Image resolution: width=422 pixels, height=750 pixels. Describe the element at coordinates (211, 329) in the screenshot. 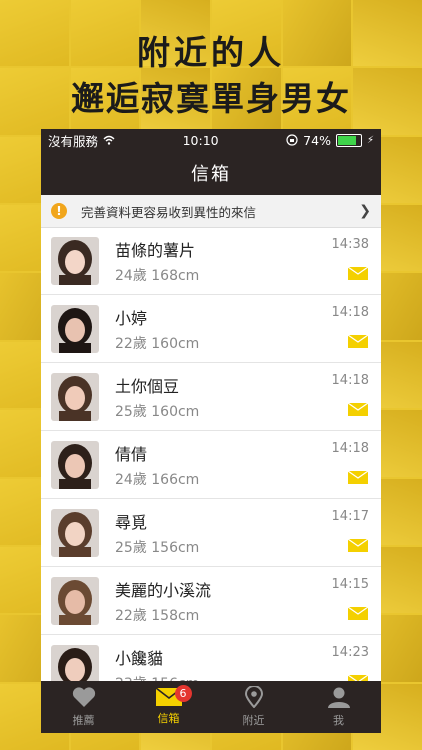

I see `list-item: 小婷 22歲 160cm 14:18` at that location.